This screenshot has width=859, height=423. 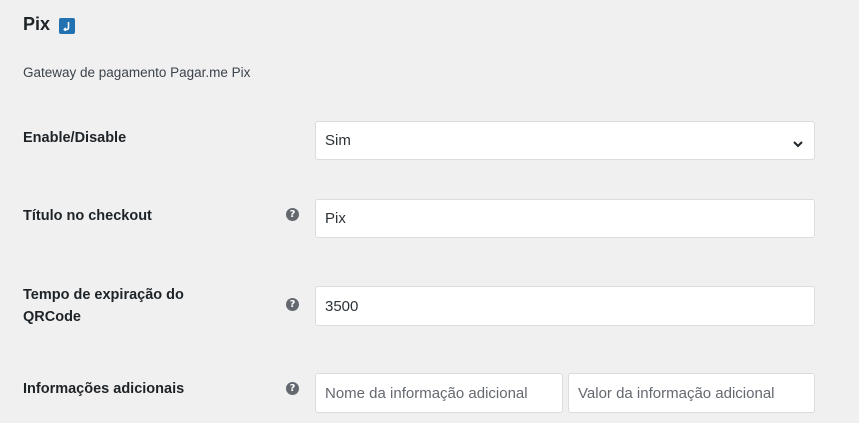 I want to click on additional-info-name-input, so click(x=439, y=393).